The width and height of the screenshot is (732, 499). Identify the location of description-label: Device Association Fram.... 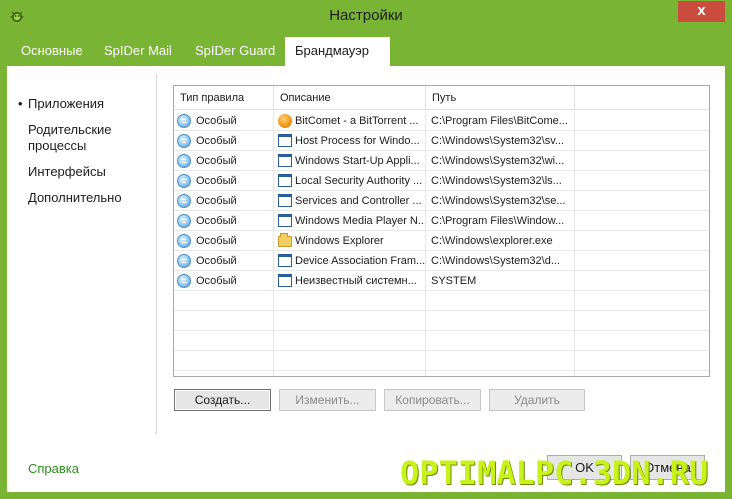
(360, 261).